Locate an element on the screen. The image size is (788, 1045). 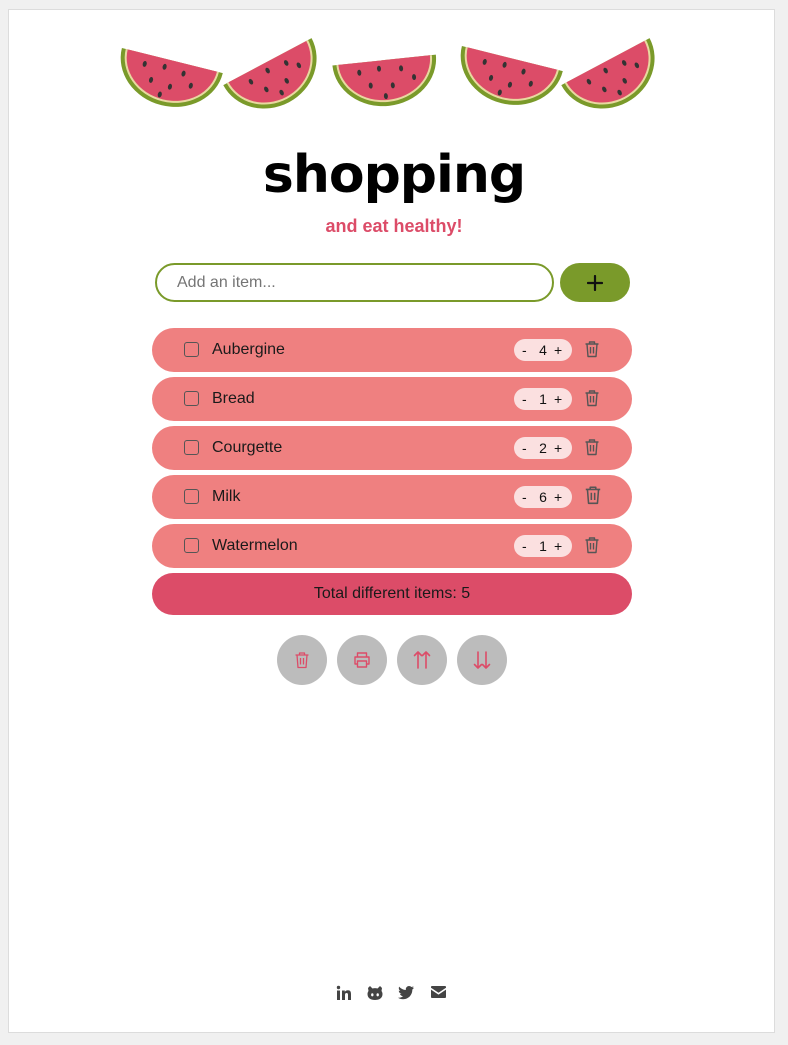
list-actions is located at coordinates (397, 660).